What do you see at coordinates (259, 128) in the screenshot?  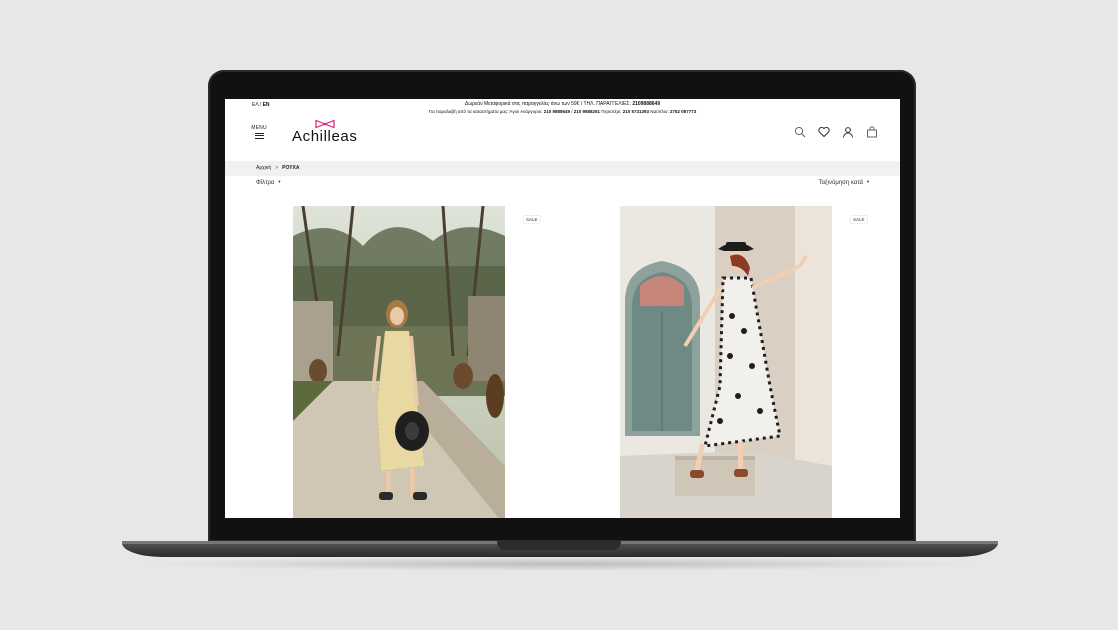 I see `menu-label: MENU` at bounding box center [259, 128].